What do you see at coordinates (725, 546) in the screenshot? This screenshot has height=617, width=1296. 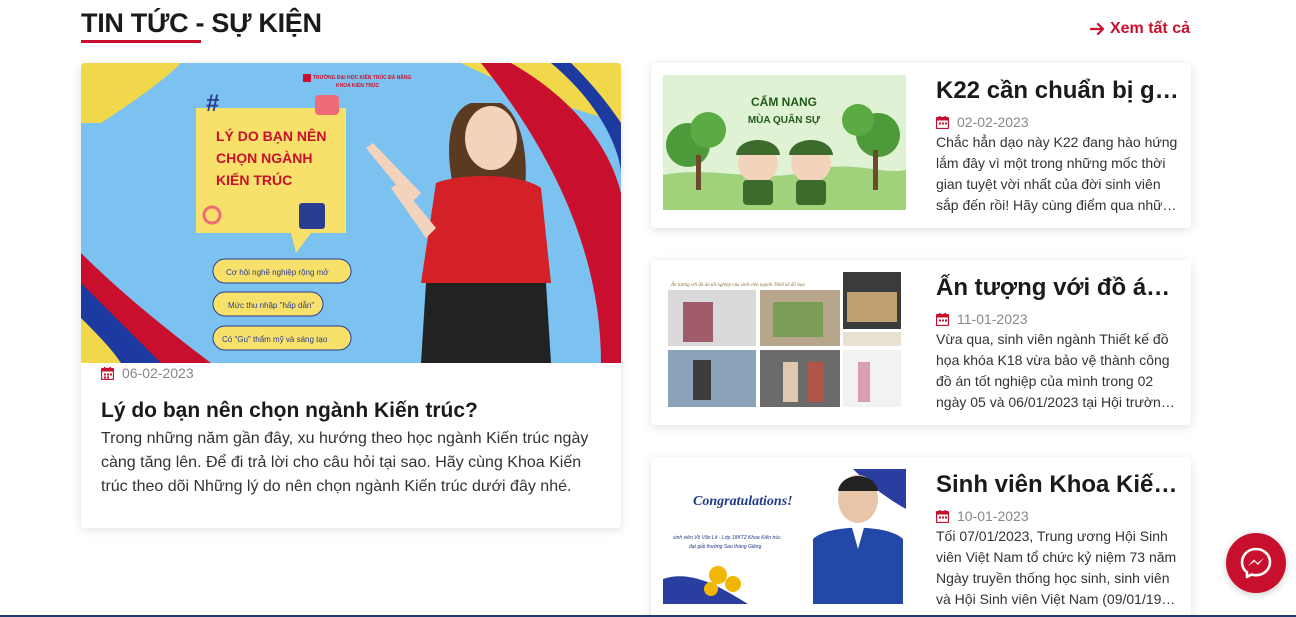 I see `thumb-text-3: đạt giải thưởng Sao tháng Giêng` at bounding box center [725, 546].